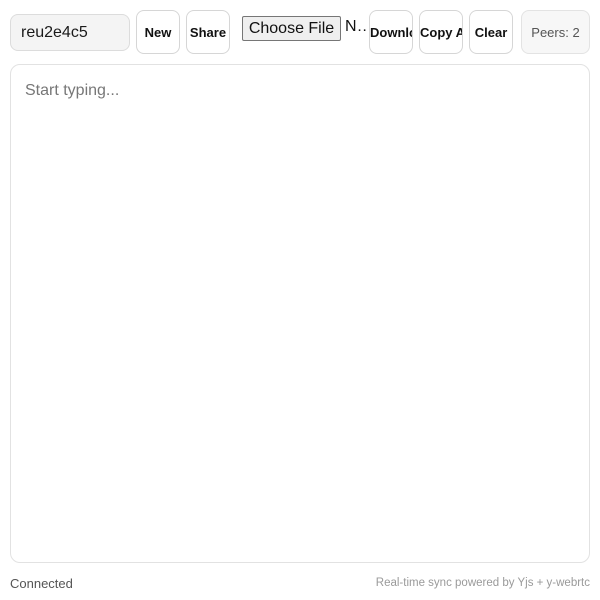 The width and height of the screenshot is (600, 600). Describe the element at coordinates (291, 28) in the screenshot. I see `choose-file-button: Choose File` at that location.